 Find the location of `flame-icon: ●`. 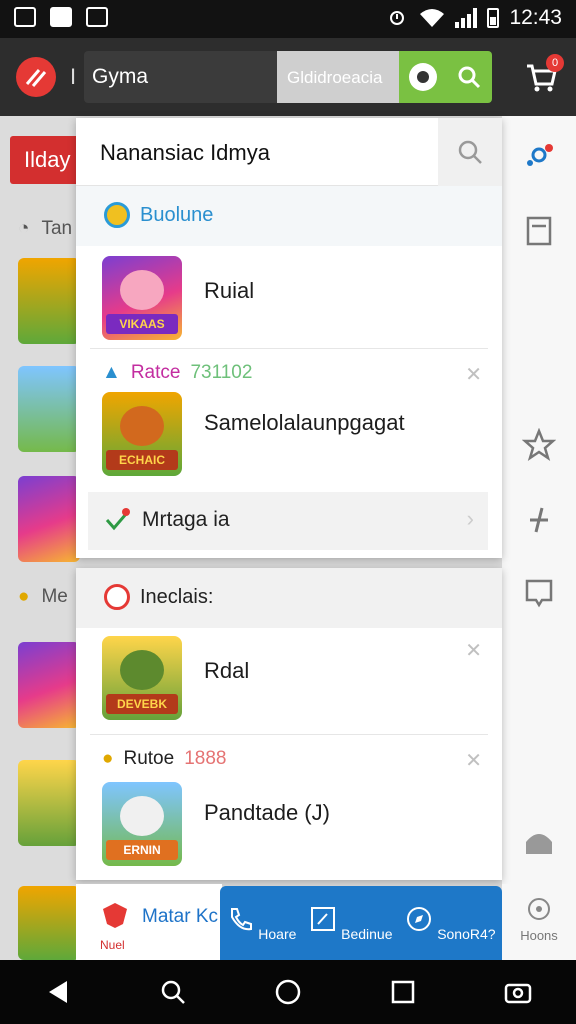

flame-icon: ● is located at coordinates (108, 758).